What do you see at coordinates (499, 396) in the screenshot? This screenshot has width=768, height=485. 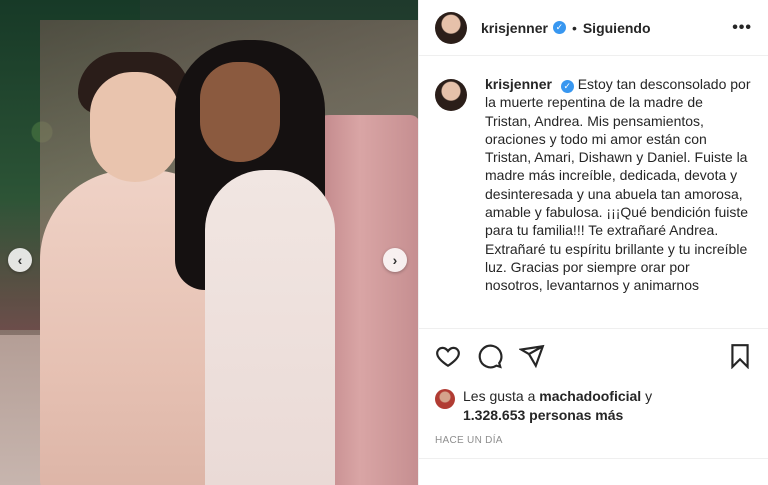 I see `likes-prefix: Les gusta a` at bounding box center [499, 396].